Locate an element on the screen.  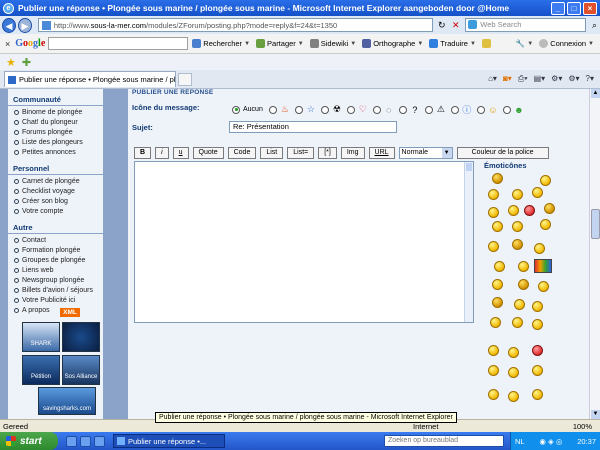
sidebar-item-apropos: A propos is located at coordinates (55, 311).